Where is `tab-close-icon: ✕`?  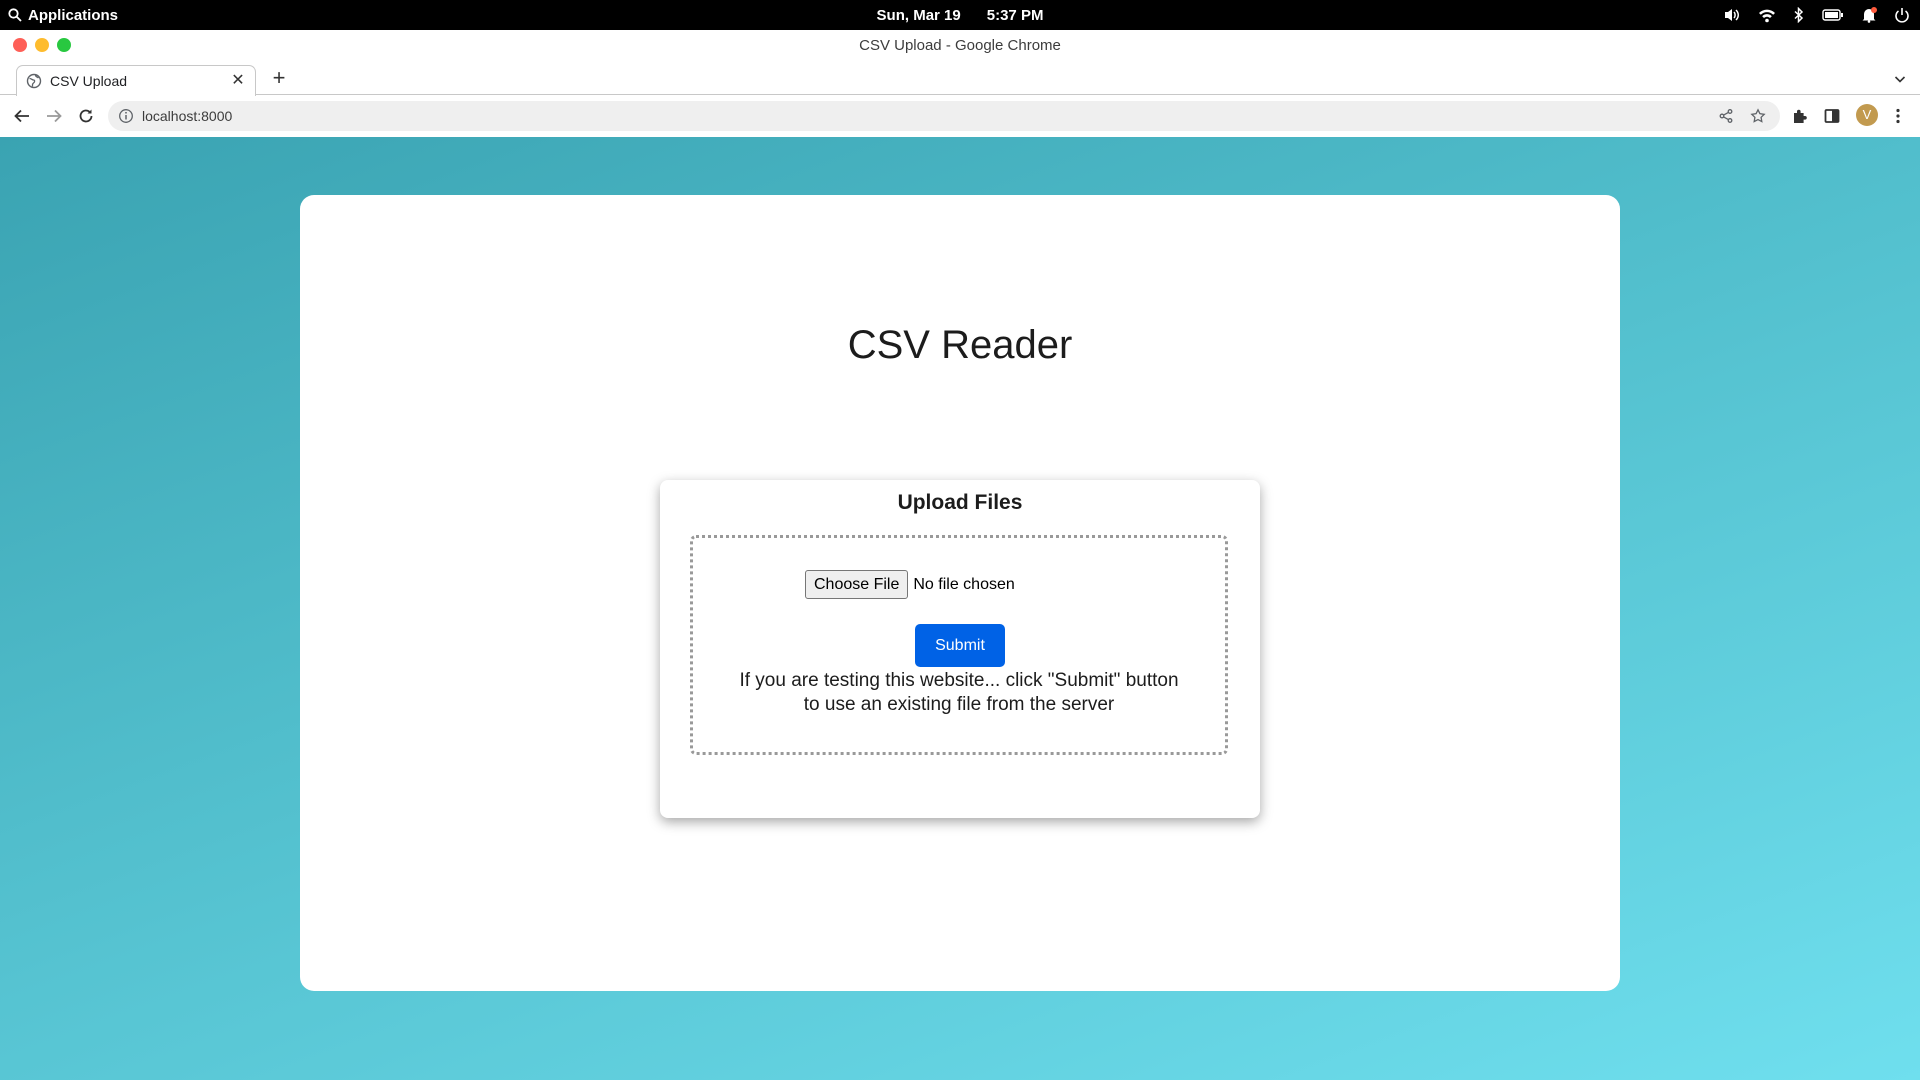 tab-close-icon: ✕ is located at coordinates (238, 81).